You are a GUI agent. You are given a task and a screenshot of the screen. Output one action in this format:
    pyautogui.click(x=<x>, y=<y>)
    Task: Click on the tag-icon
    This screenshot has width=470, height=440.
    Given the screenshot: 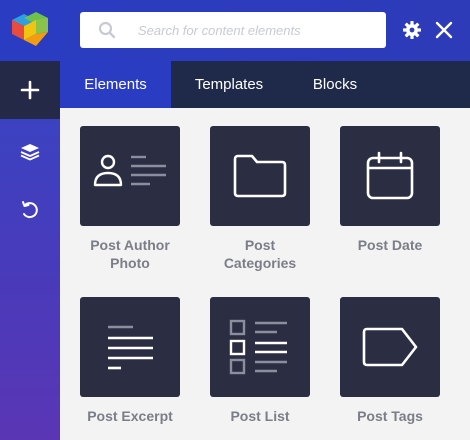 What is the action you would take?
    pyautogui.click(x=390, y=347)
    